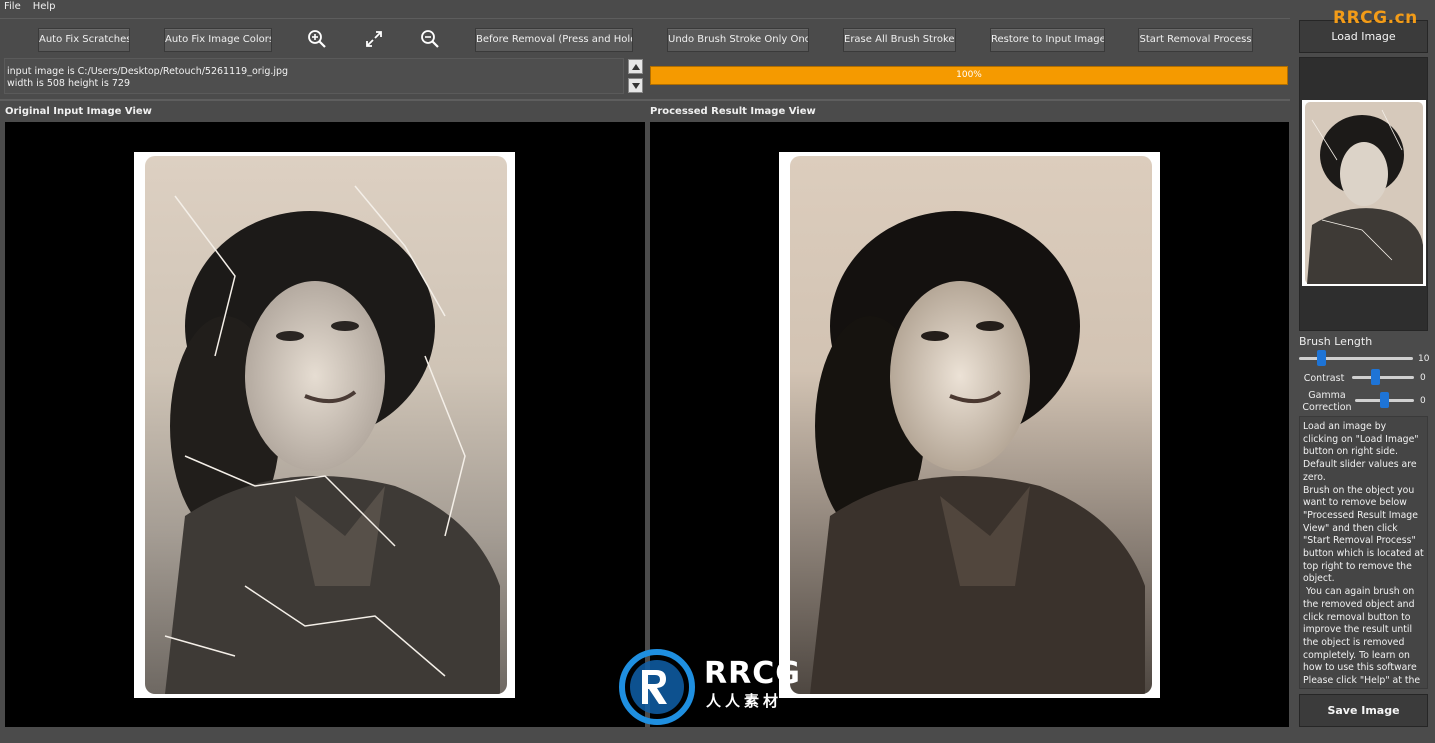 The image size is (1435, 743). I want to click on restore-input-button: Restore to Input Image, so click(1047, 40).